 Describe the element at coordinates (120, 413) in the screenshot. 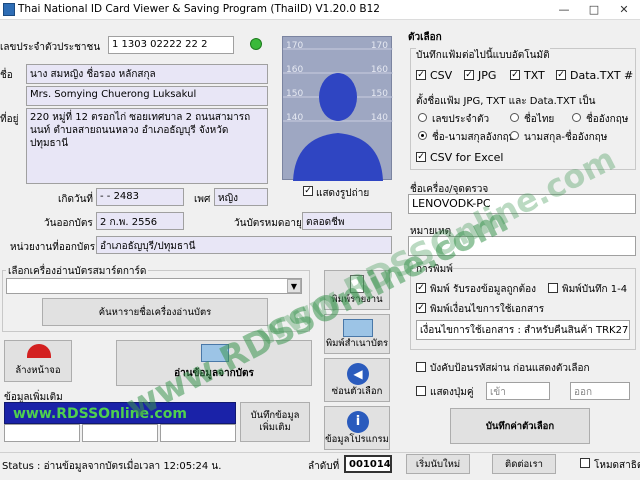

I see `extra-banner: www.RDSSOnline.com` at that location.